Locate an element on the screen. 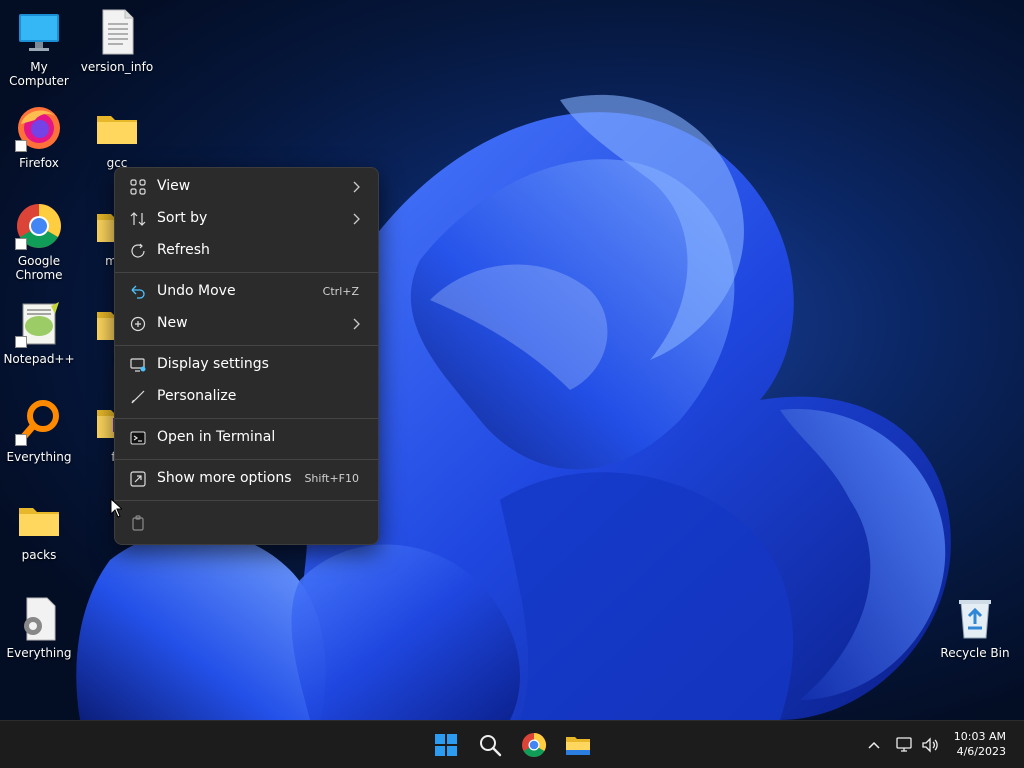 Image resolution: width=1024 pixels, height=768 pixels. menu-paste-button is located at coordinates (139, 523).